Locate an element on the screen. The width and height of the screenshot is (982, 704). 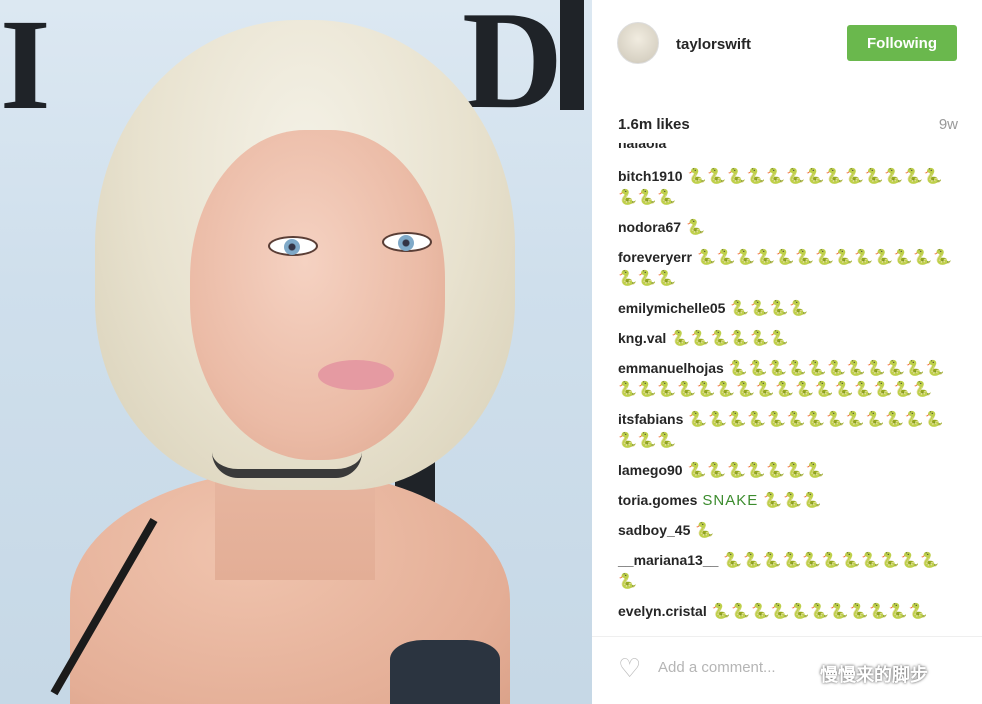
comment-row: sadboy_45 🐍 is located at coordinates (788, 530).